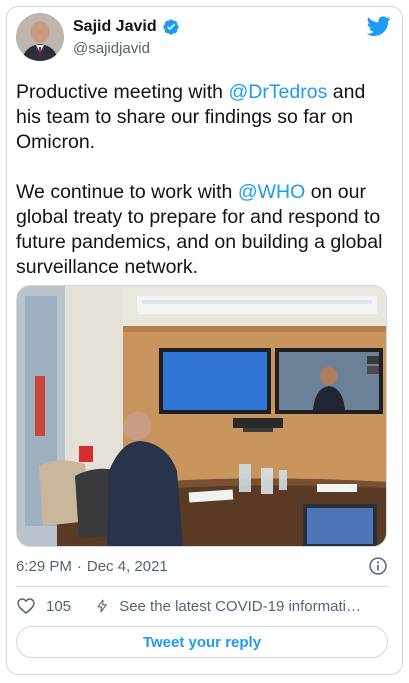 The width and height of the screenshot is (409, 683). Describe the element at coordinates (202, 586) in the screenshot. I see `divider` at that location.